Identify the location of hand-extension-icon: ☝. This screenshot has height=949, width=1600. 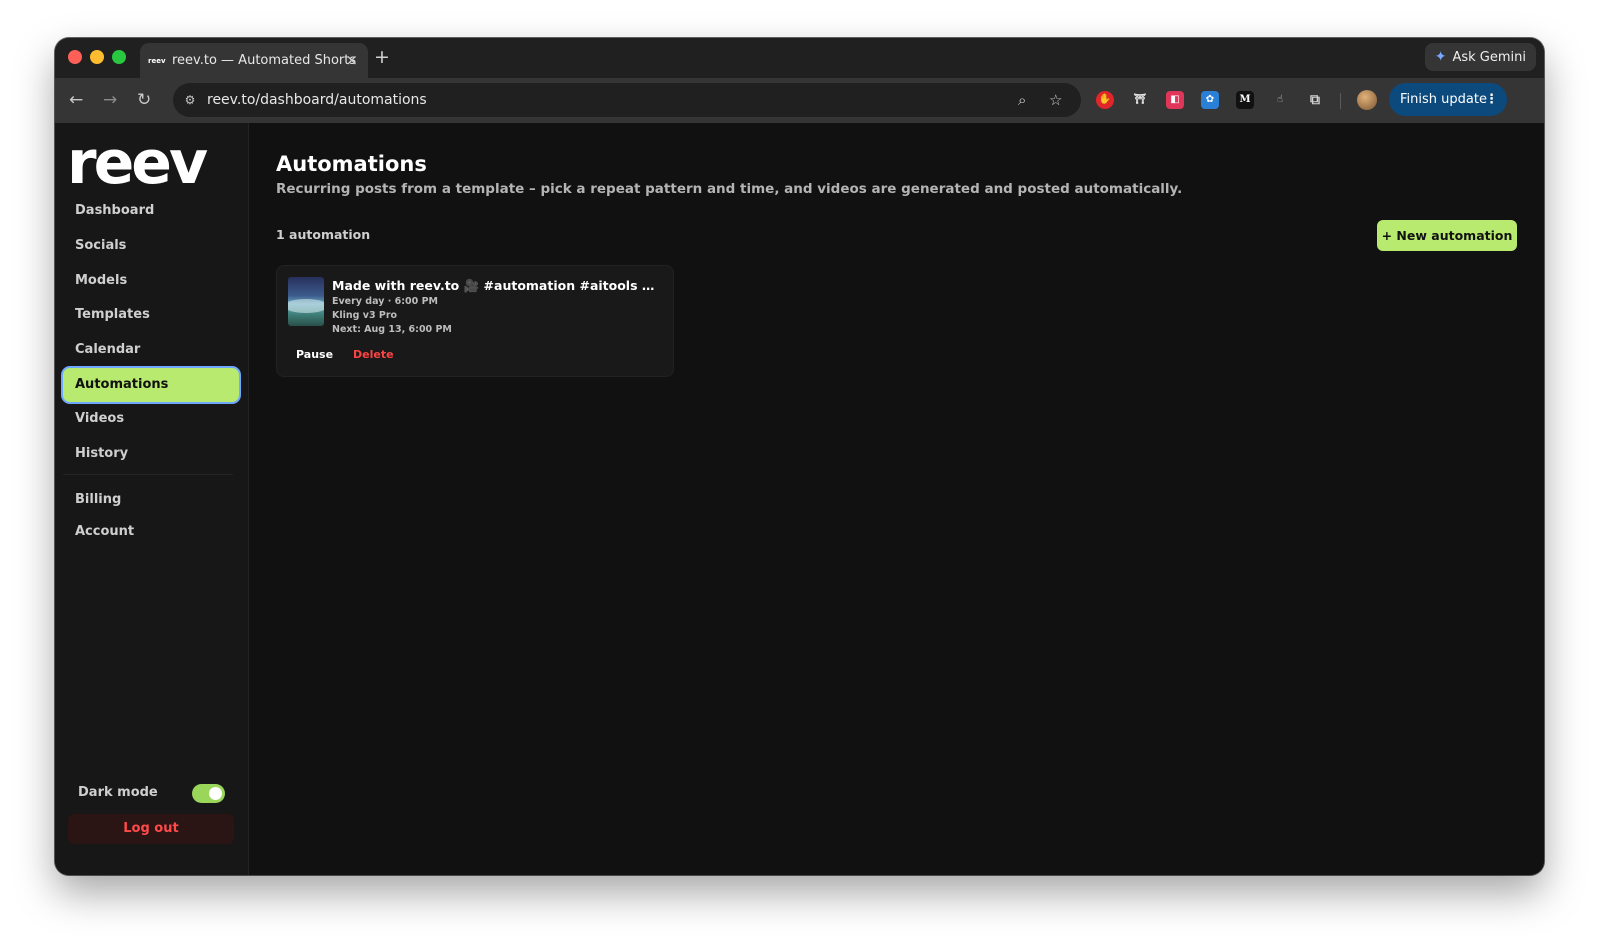
(1280, 100).